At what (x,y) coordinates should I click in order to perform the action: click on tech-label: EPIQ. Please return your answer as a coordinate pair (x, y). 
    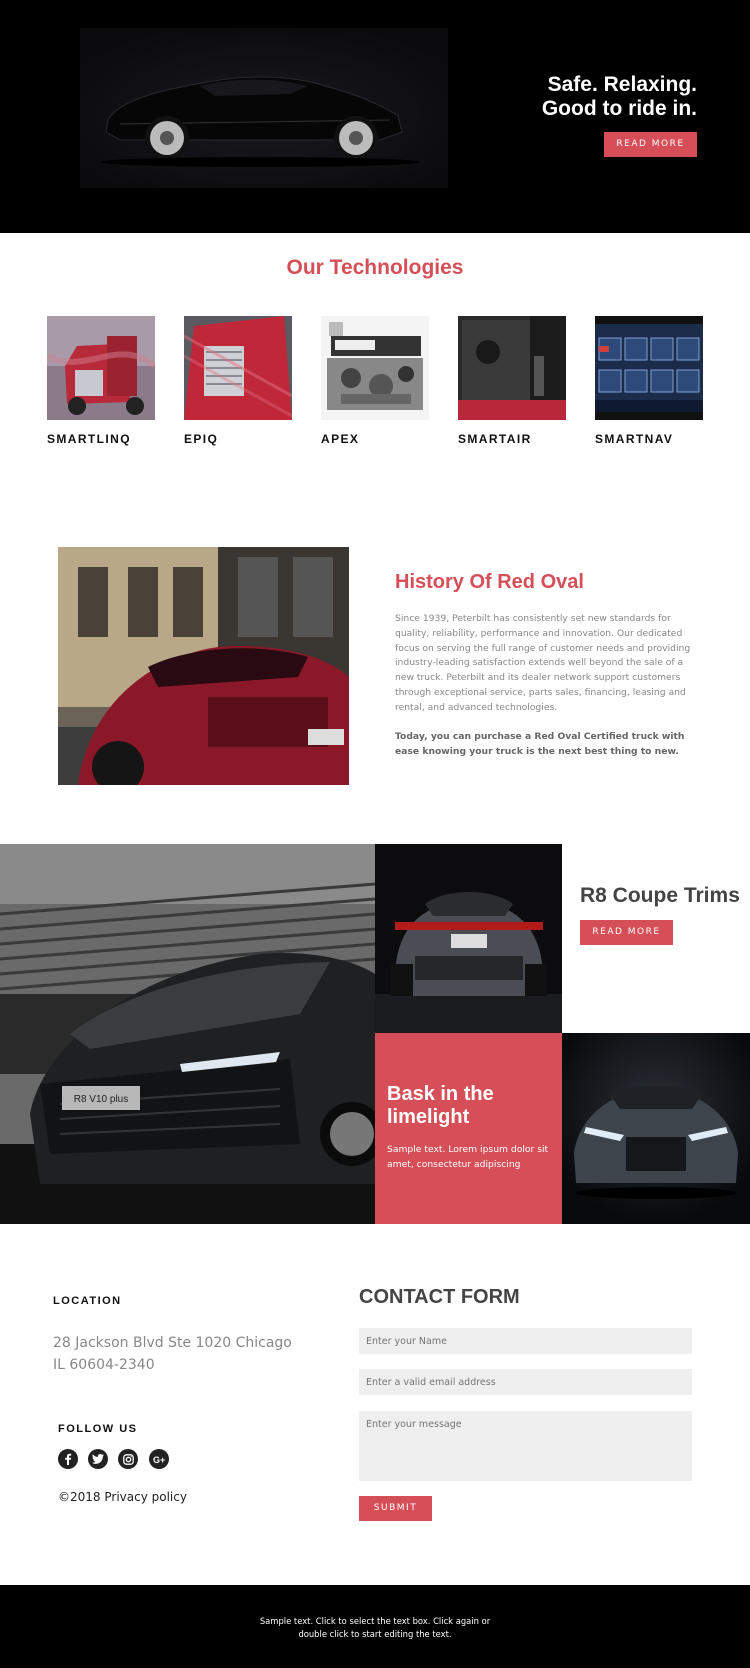
    Looking at the image, I should click on (201, 439).